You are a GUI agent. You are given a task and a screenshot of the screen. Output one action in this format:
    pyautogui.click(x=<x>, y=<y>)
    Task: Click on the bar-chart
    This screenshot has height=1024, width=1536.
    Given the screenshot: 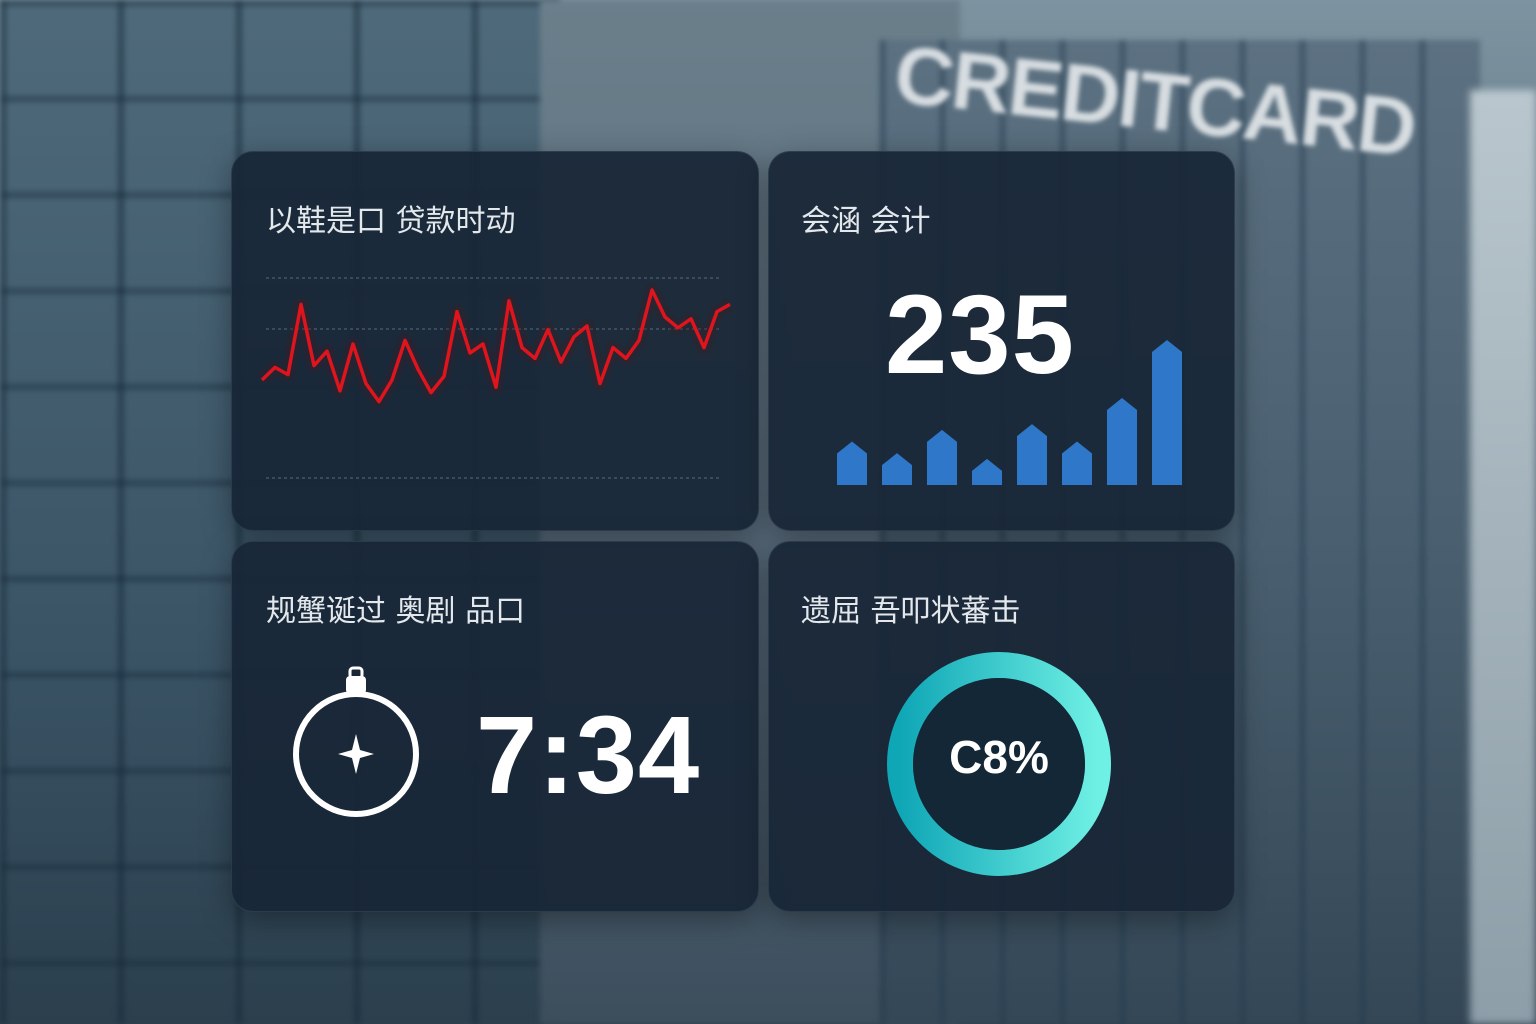 What is the action you would take?
    pyautogui.click(x=1009, y=412)
    